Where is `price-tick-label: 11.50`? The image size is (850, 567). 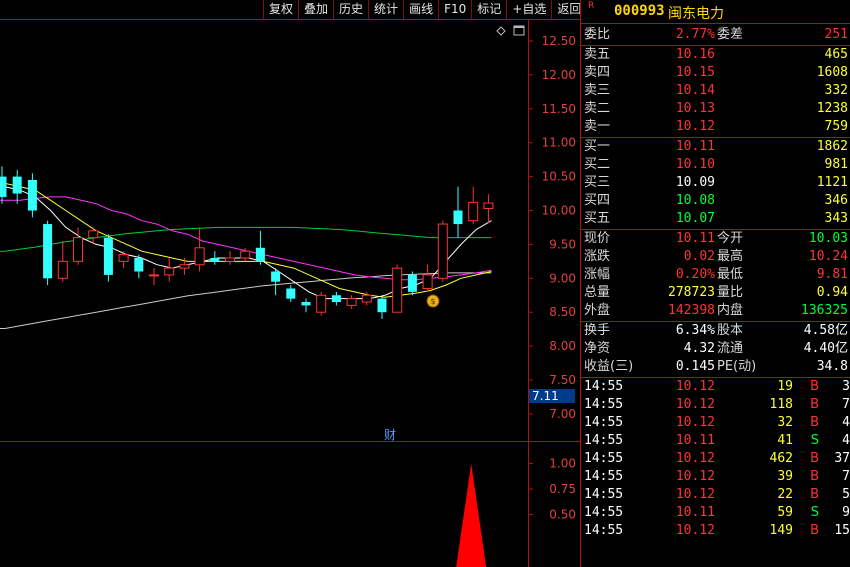 price-tick-label: 11.50 is located at coordinates (559, 109).